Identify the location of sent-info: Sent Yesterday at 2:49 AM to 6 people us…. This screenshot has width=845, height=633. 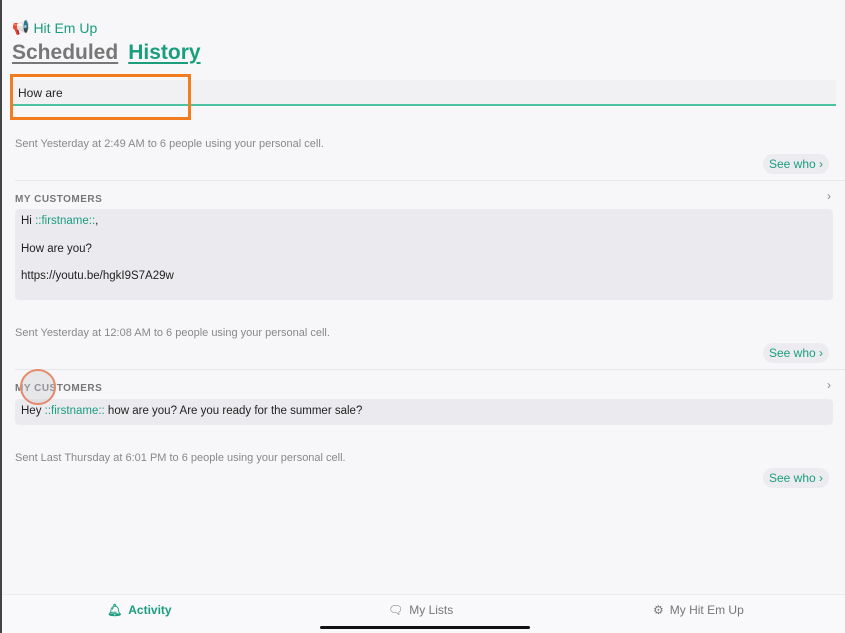
(169, 144).